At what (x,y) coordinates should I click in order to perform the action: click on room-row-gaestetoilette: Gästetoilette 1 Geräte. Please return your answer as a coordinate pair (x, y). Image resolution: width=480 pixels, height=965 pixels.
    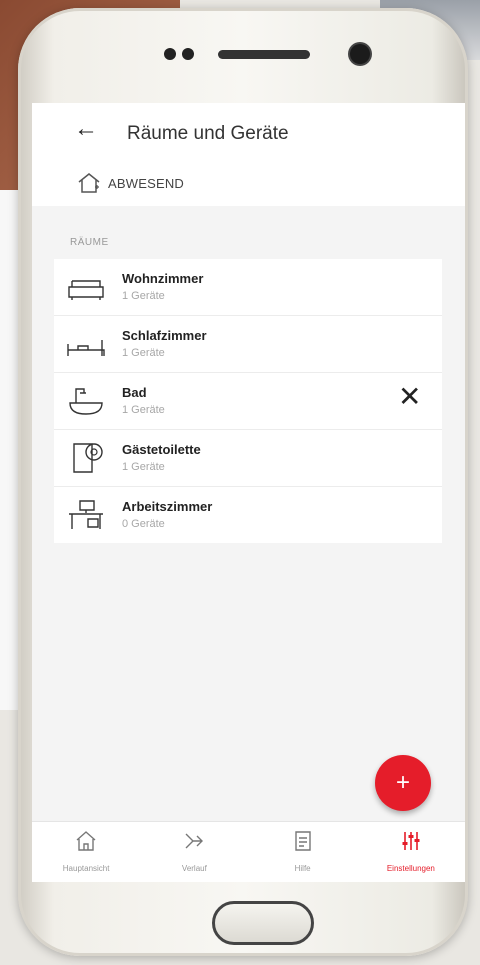
    Looking at the image, I should click on (248, 458).